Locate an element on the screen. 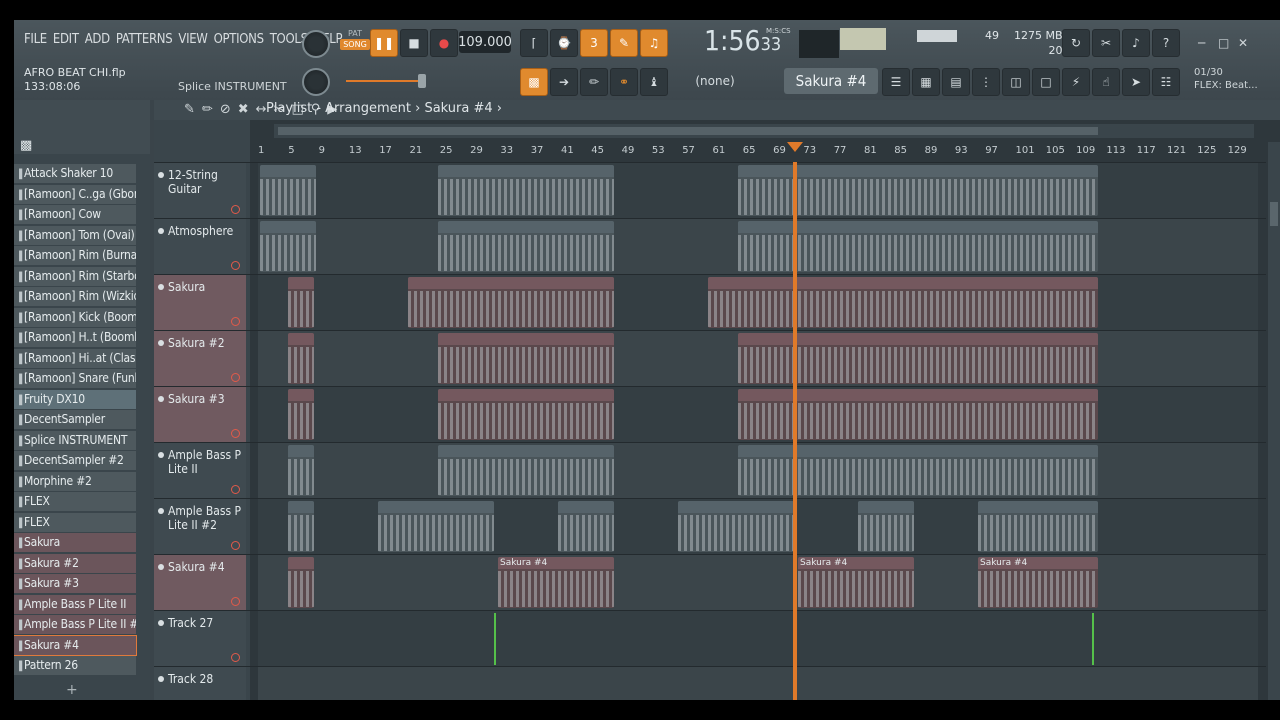 The image size is (1280, 720). countdown-button: 3 is located at coordinates (594, 43).